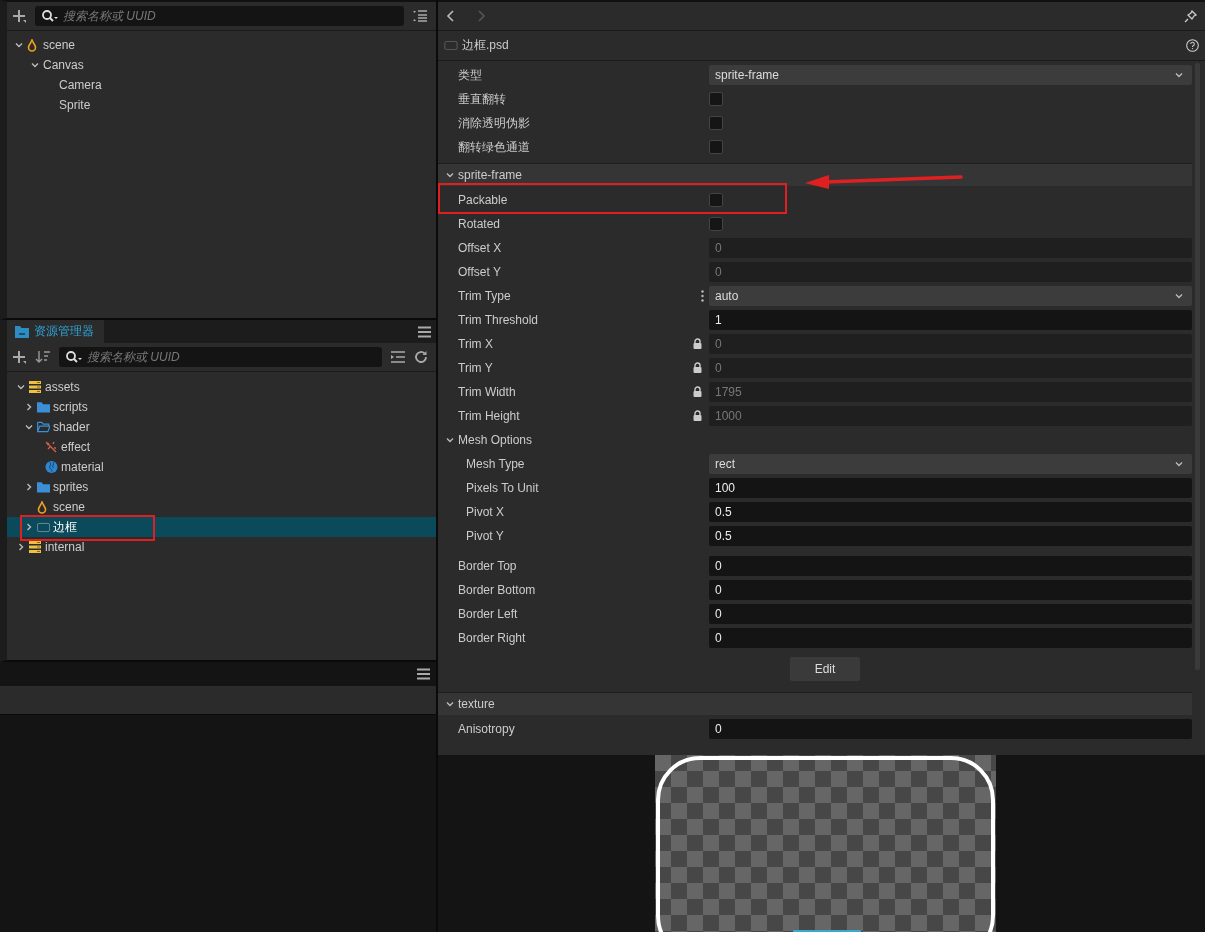 Image resolution: width=1205 pixels, height=932 pixels. Describe the element at coordinates (487, 392) in the screenshot. I see `property-label: Trim Width` at that location.